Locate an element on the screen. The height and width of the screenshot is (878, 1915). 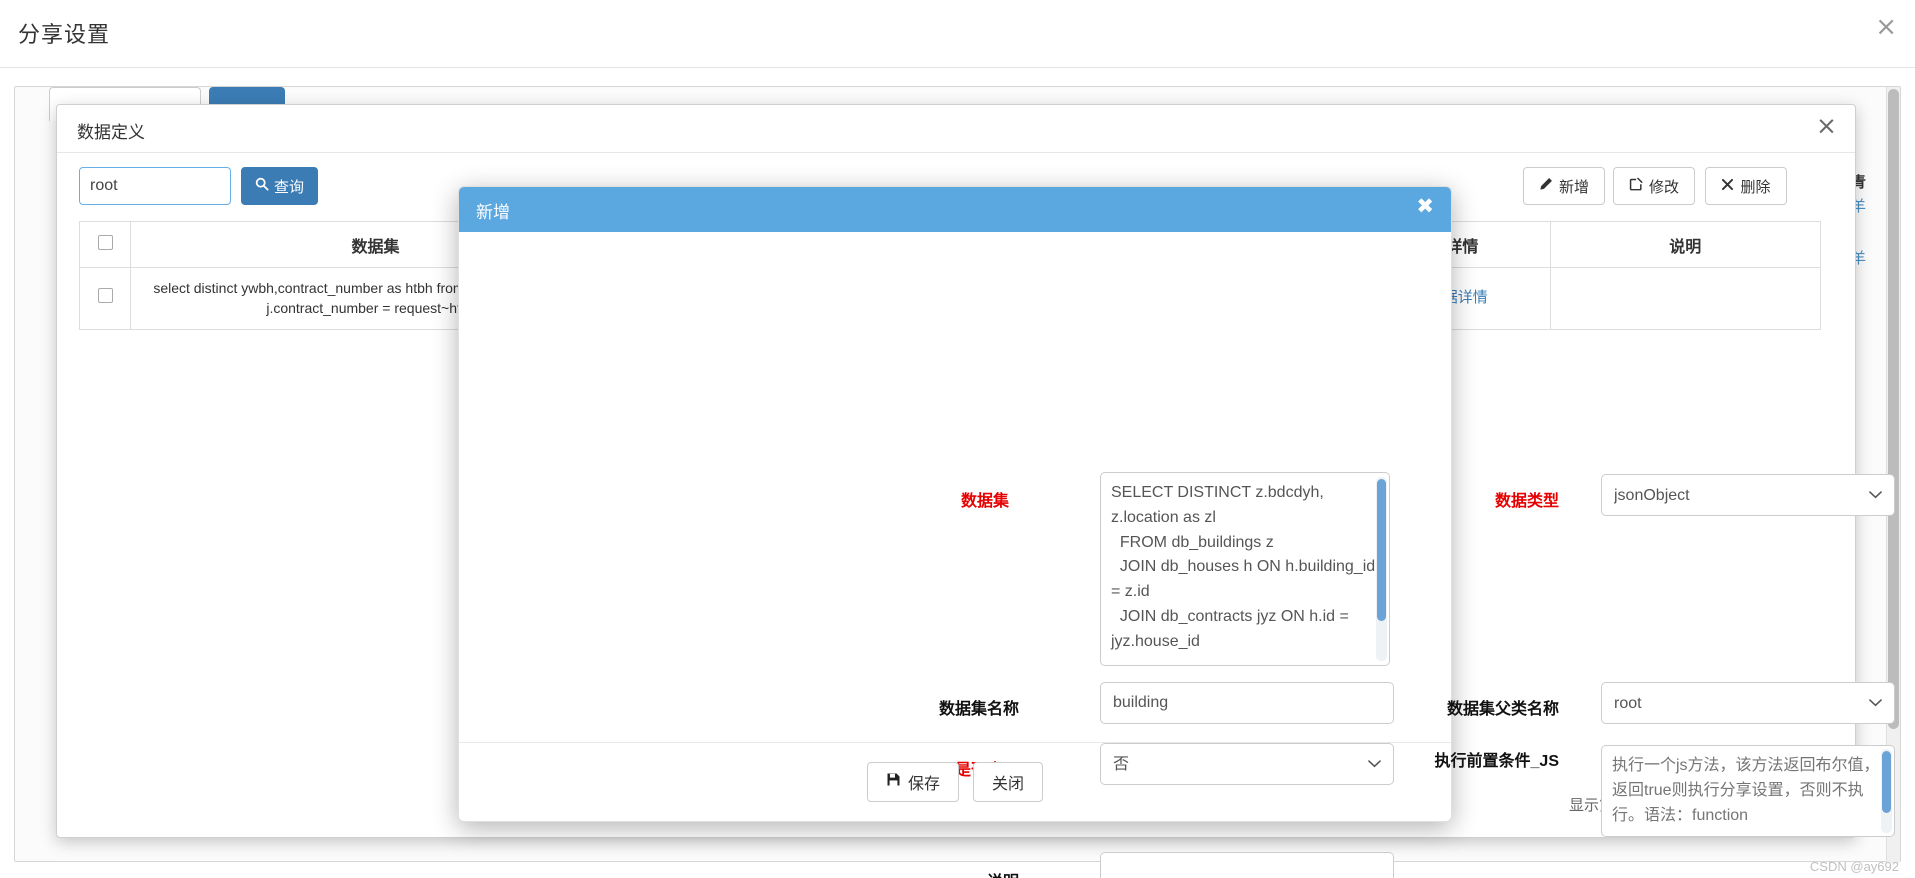
search-button: 查询 is located at coordinates (279, 186).